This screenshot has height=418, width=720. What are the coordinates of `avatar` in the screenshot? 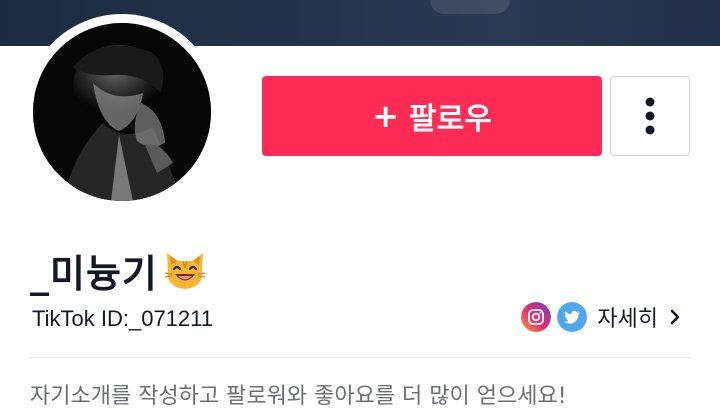 It's located at (122, 112).